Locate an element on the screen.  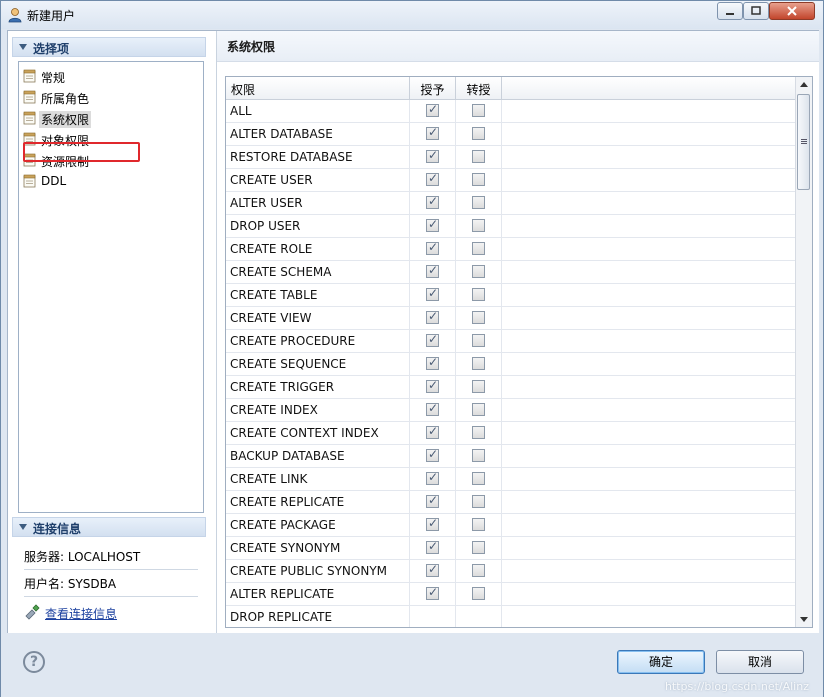
table-row: ALL is located at coordinates (511, 111).